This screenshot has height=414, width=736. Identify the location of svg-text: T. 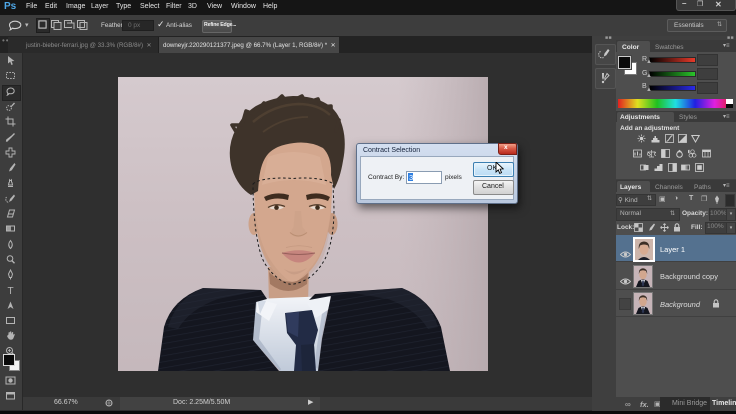
(10, 291).